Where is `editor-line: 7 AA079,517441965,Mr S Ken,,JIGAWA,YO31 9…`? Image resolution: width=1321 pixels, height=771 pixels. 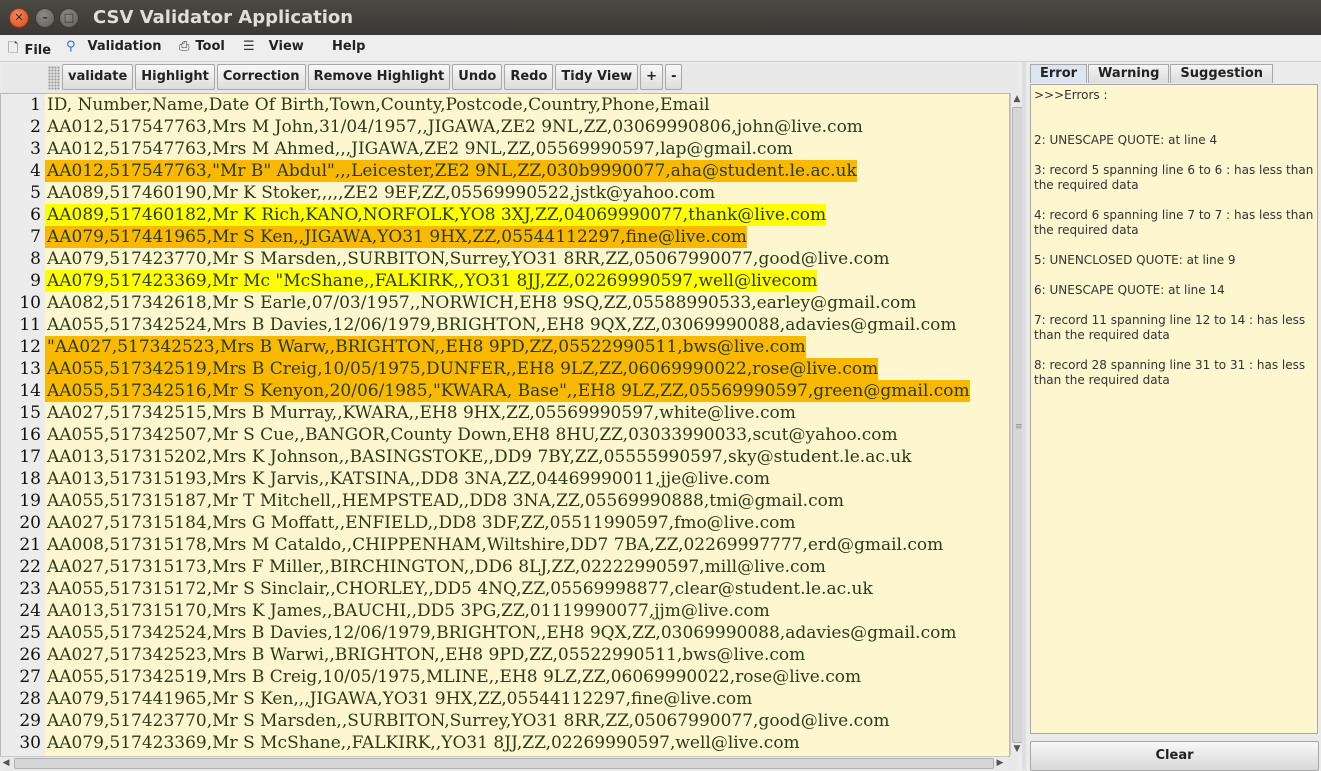
editor-line: 7 AA079,517441965,Mr S Ken,,JIGAWA,YO31 9… is located at coordinates (505, 237).